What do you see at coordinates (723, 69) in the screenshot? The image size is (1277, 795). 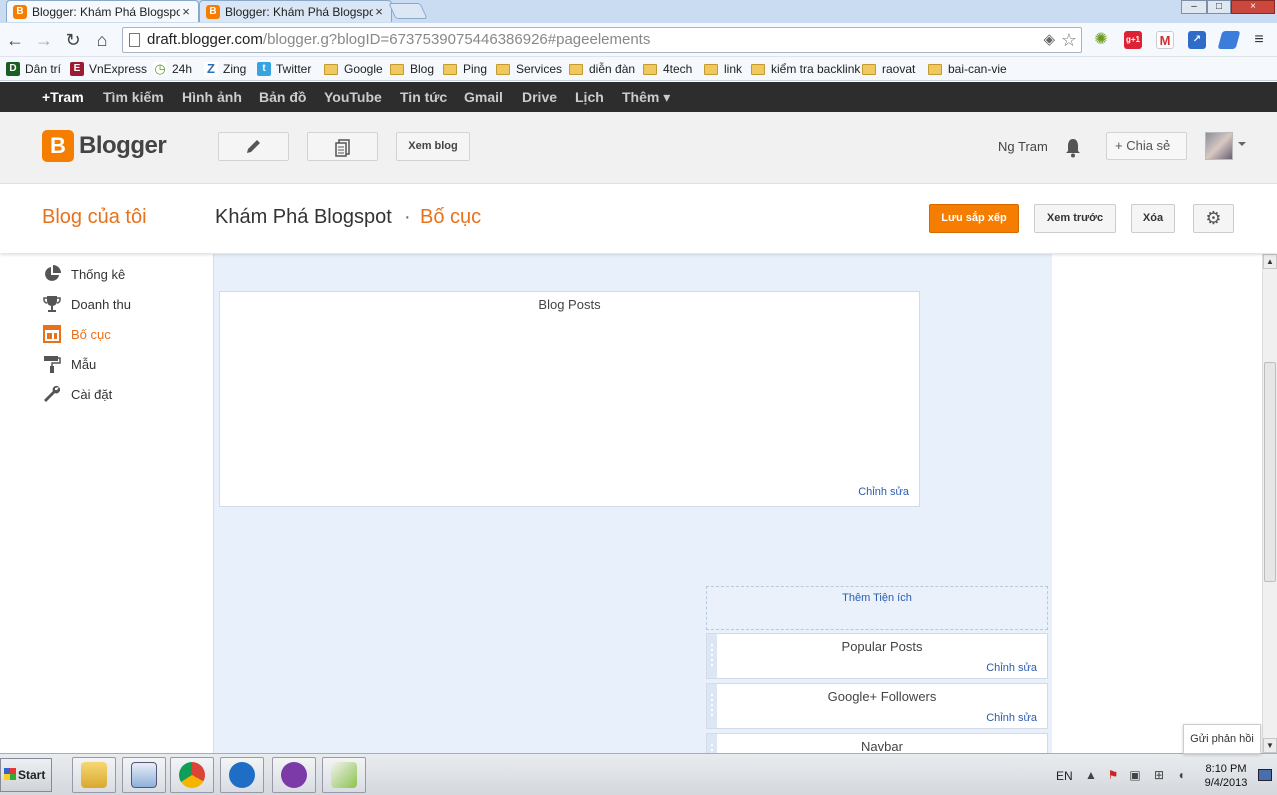 I see `bookmark-folder-link: link` at bounding box center [723, 69].